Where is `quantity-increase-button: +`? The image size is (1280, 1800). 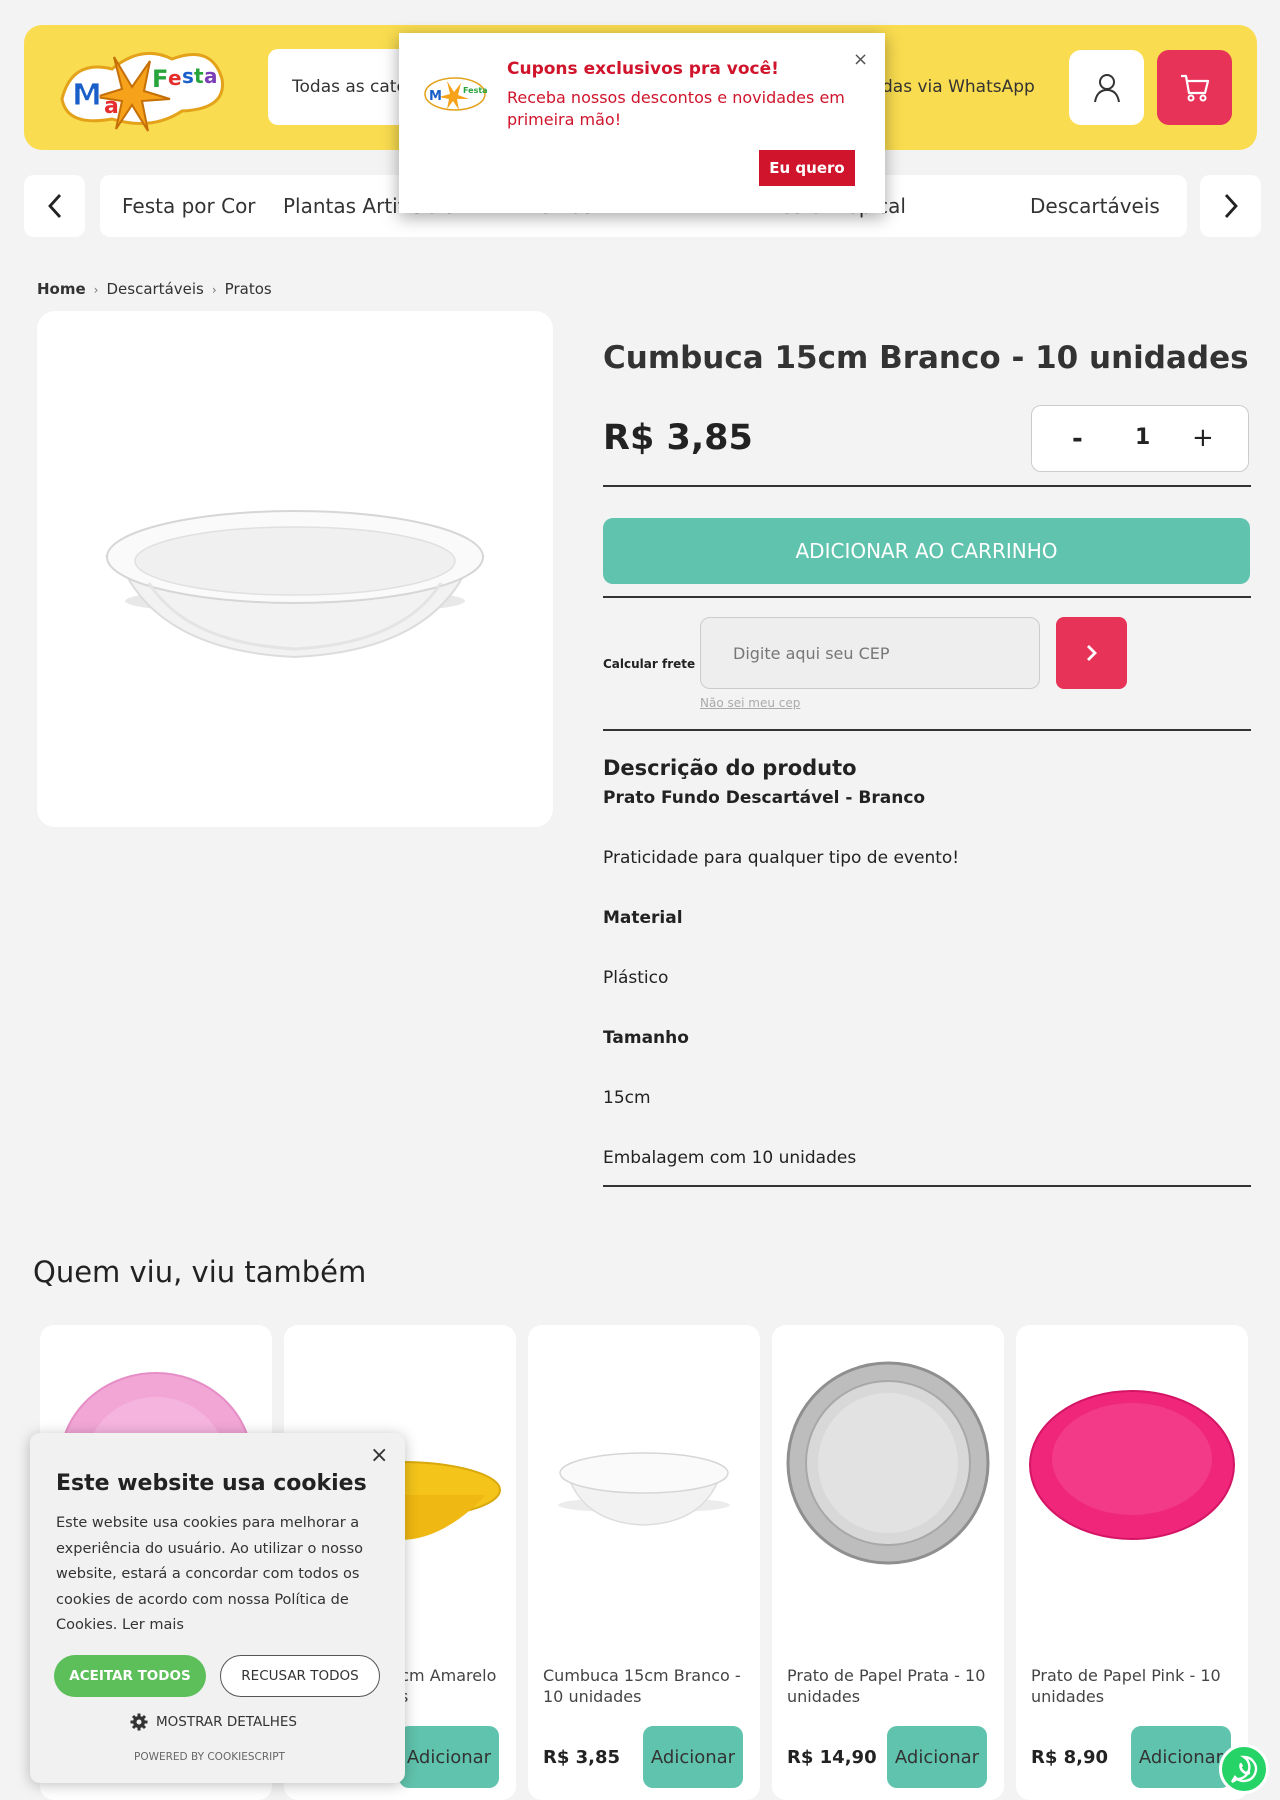 quantity-increase-button: + is located at coordinates (1203, 438).